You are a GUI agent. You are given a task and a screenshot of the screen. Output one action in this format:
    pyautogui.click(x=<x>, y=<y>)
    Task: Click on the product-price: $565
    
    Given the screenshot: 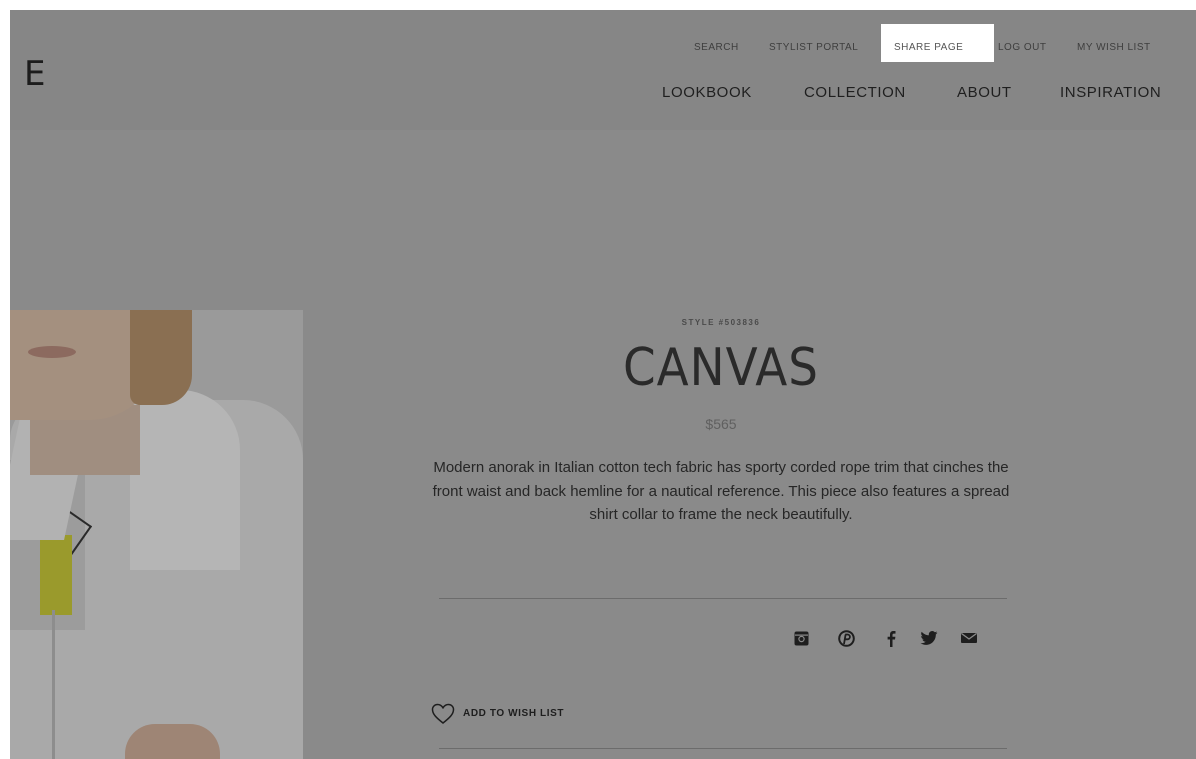 What is the action you would take?
    pyautogui.click(x=721, y=424)
    